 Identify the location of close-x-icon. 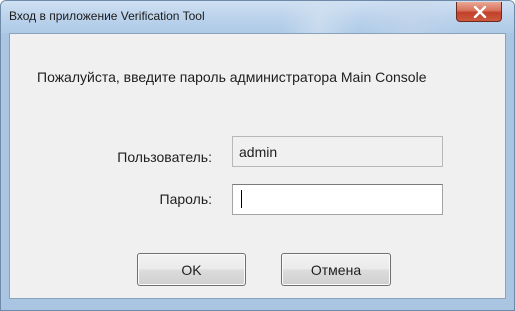
(480, 12).